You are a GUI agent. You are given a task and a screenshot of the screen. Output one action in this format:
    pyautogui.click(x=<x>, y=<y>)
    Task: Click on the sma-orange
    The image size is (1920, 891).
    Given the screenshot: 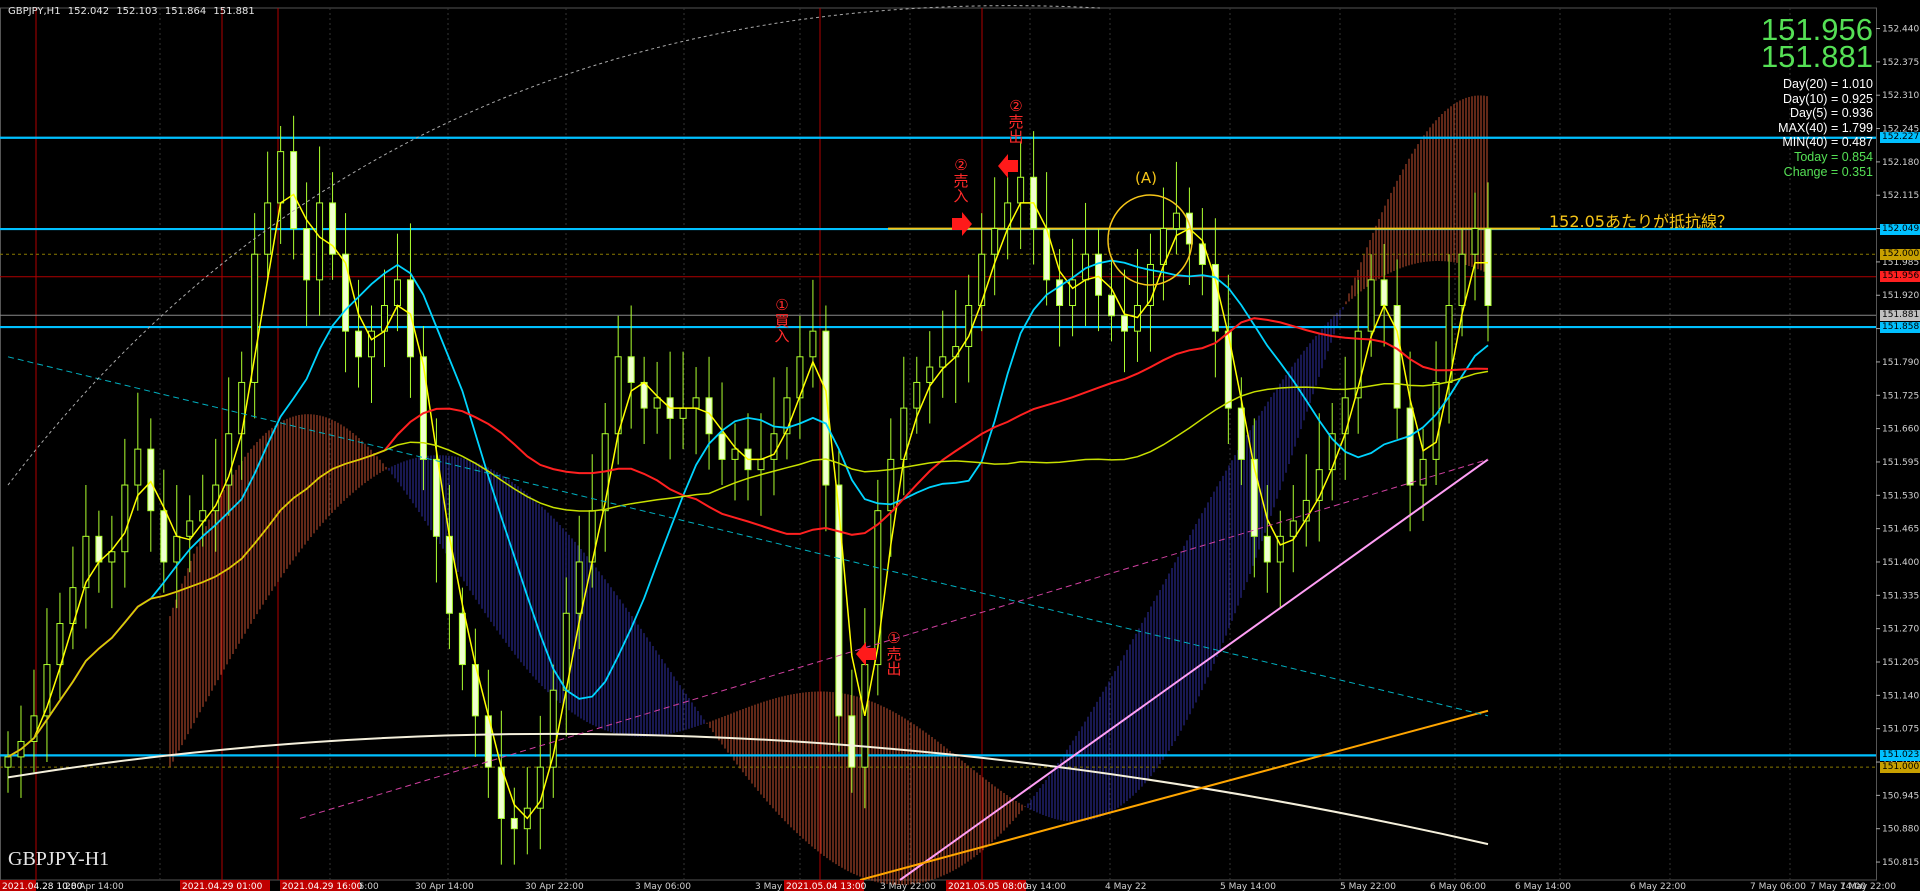 What is the action you would take?
    pyautogui.click(x=1174, y=795)
    